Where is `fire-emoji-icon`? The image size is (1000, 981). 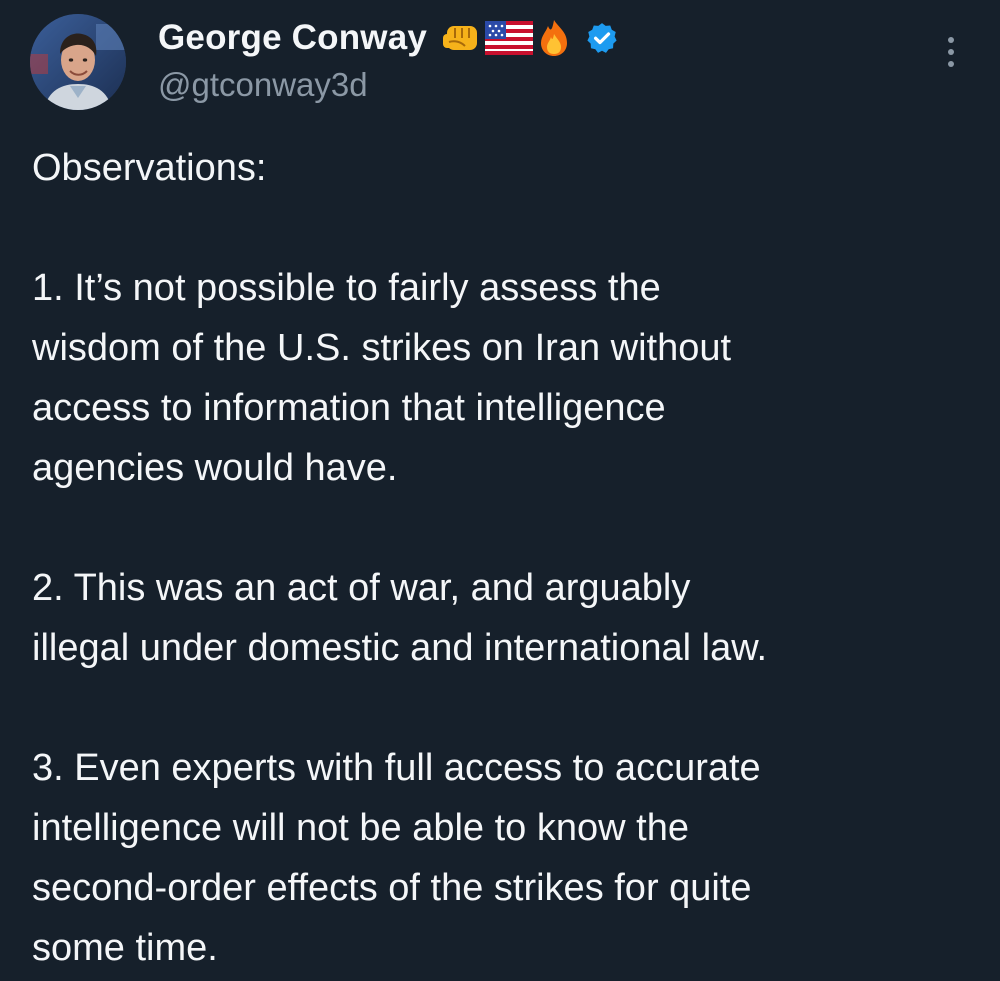
fire-emoji-icon is located at coordinates (554, 38).